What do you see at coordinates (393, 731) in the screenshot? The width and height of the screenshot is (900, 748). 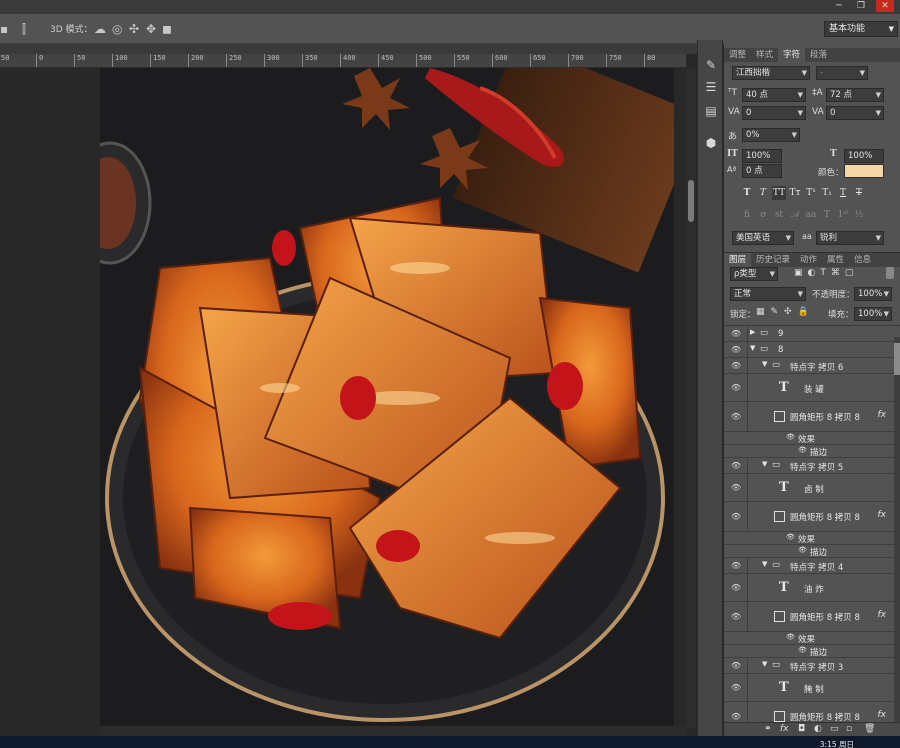 I see `horizontal-scrollbar` at bounding box center [393, 731].